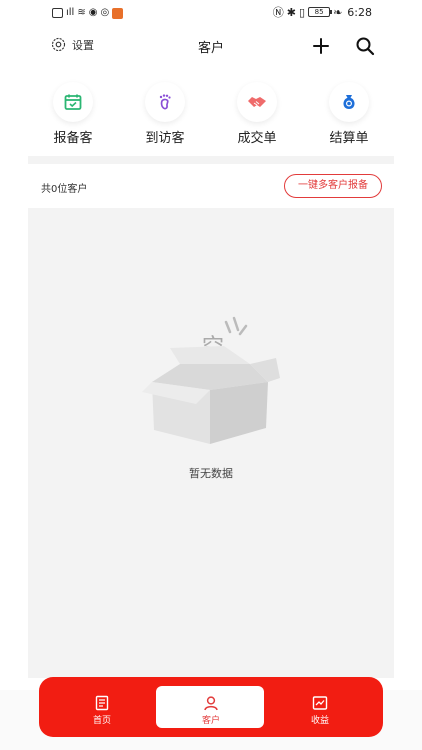 The image size is (422, 750). I want to click on battery-icon: 85, so click(320, 12).